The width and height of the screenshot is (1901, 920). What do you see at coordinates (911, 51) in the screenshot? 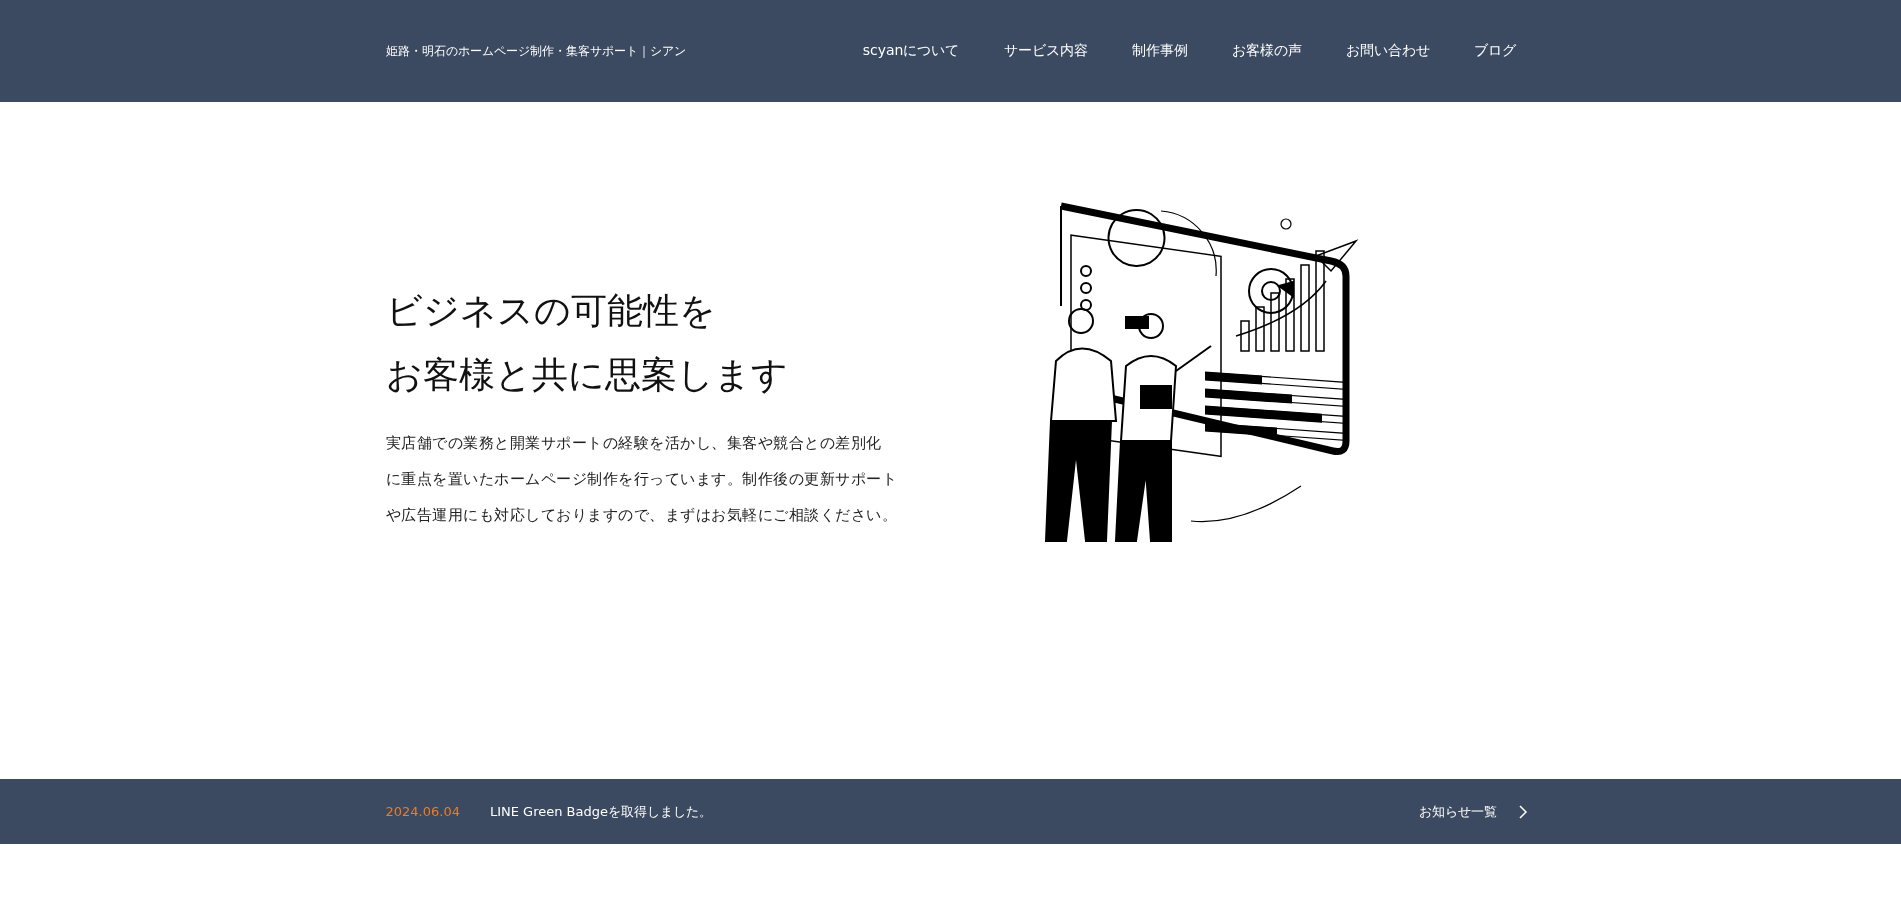
I see `nav-link: scyanについて` at bounding box center [911, 51].